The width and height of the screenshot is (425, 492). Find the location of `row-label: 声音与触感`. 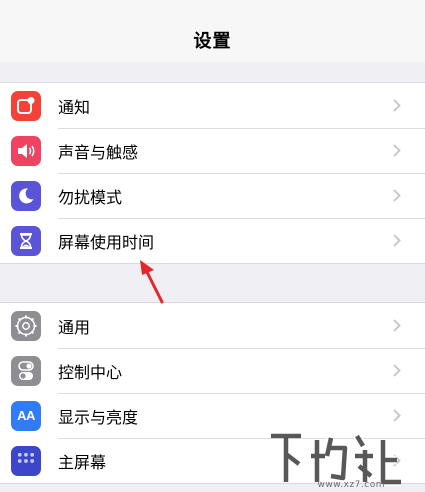

row-label: 声音与触感 is located at coordinates (98, 152).